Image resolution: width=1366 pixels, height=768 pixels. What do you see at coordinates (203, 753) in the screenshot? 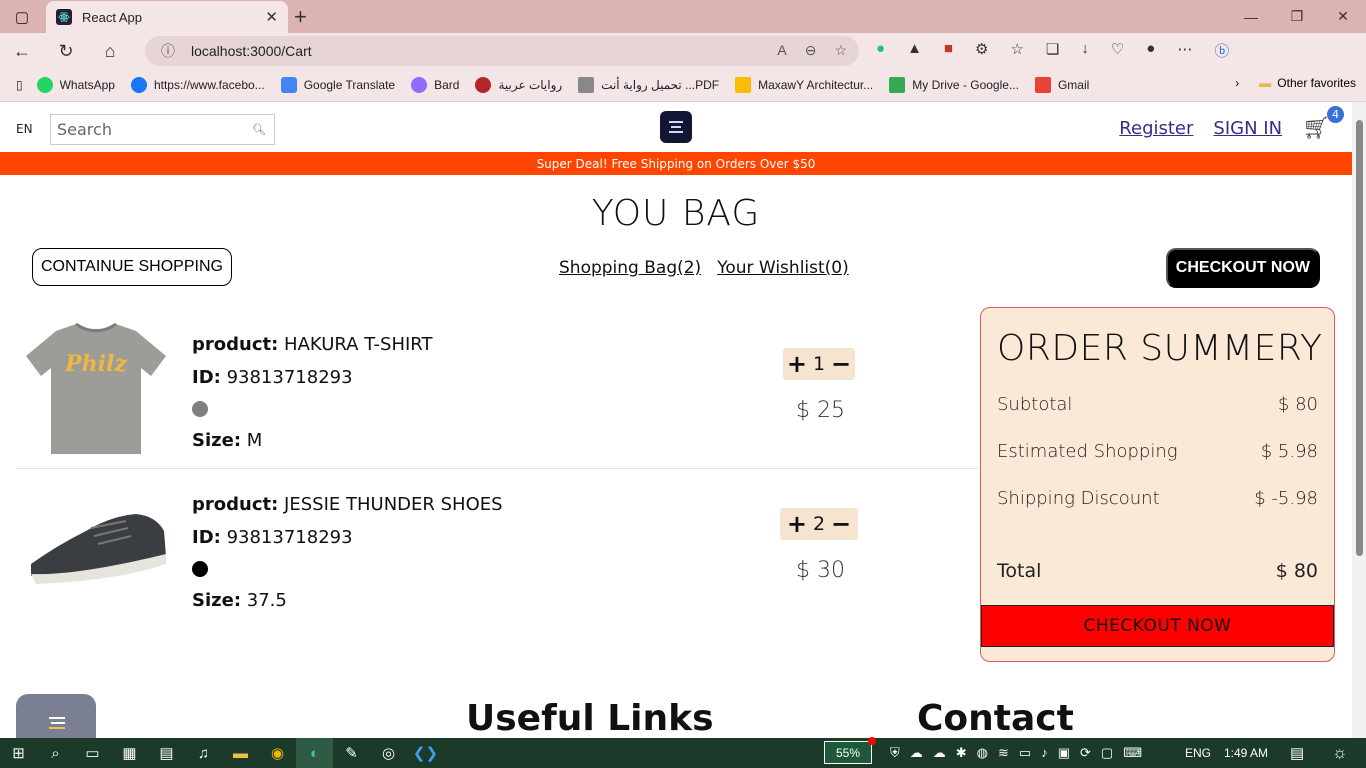
I see `itunes-icon: ♫` at bounding box center [203, 753].